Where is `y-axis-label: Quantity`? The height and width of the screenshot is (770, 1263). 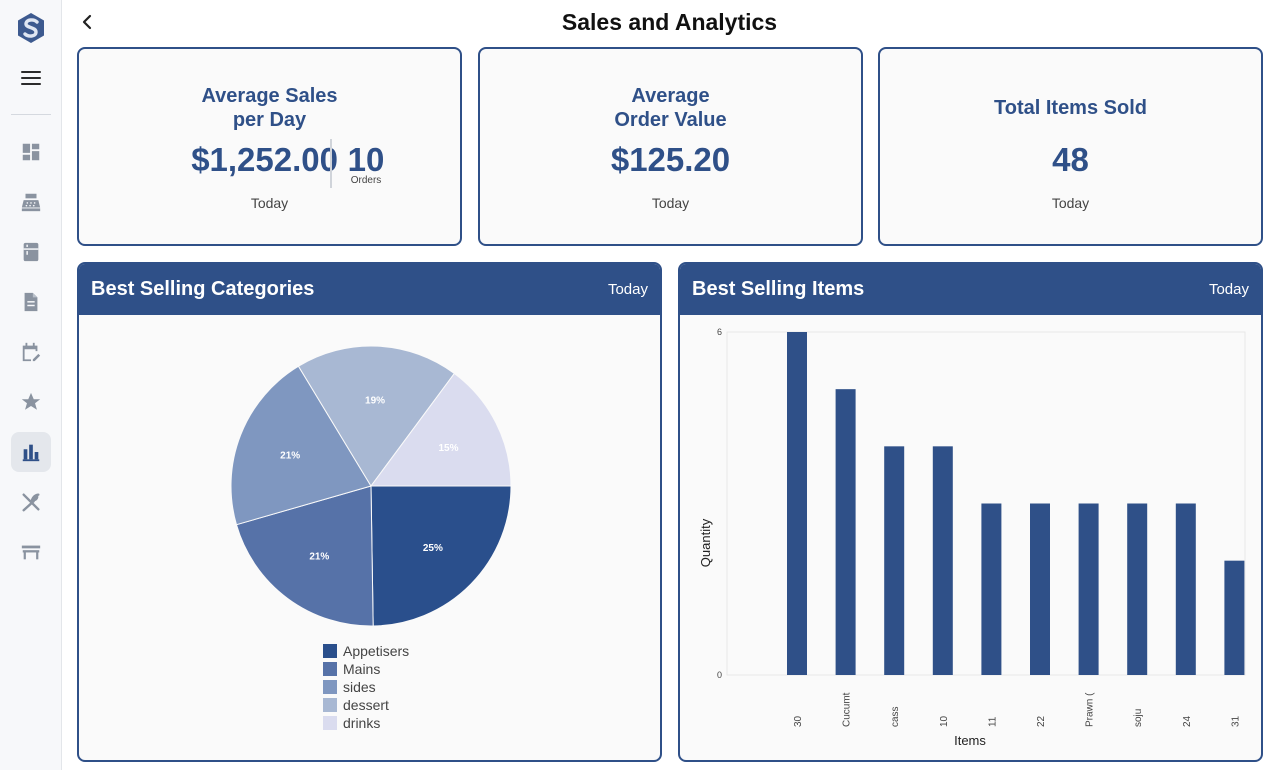
y-axis-label: Quantity is located at coordinates (705, 542).